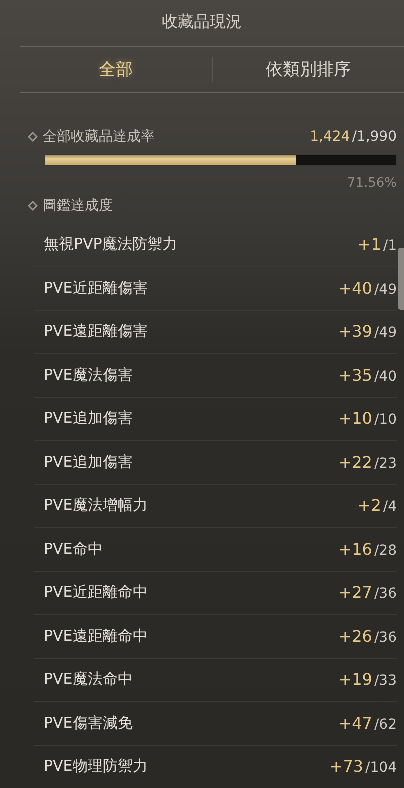  I want to click on stat-gain: +16, so click(355, 549).